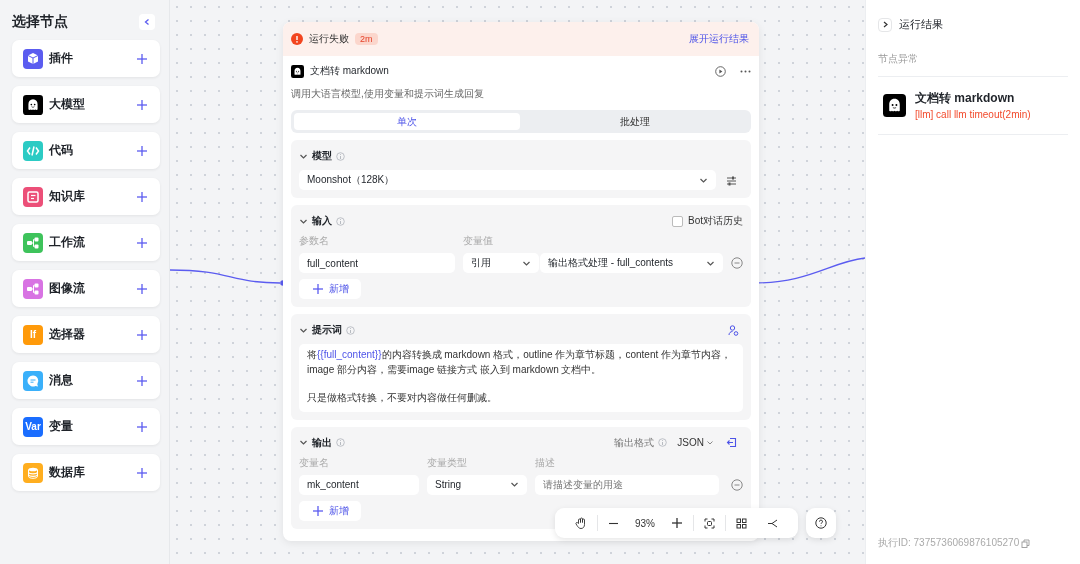 Image resolution: width=1080 pixels, height=564 pixels. I want to click on model-select: Moonshot（128K）, so click(507, 180).